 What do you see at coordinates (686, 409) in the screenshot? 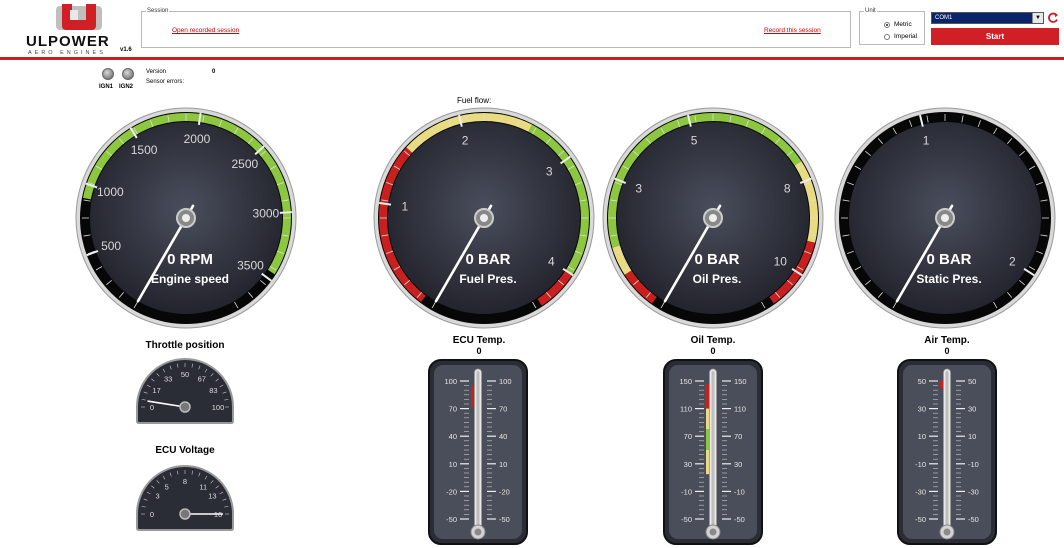
I see `thermometer-tick-label: 110` at bounding box center [686, 409].